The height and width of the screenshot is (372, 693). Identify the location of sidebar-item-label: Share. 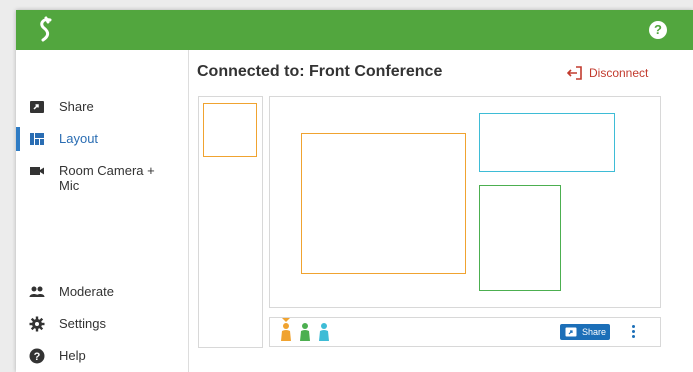
(76, 106).